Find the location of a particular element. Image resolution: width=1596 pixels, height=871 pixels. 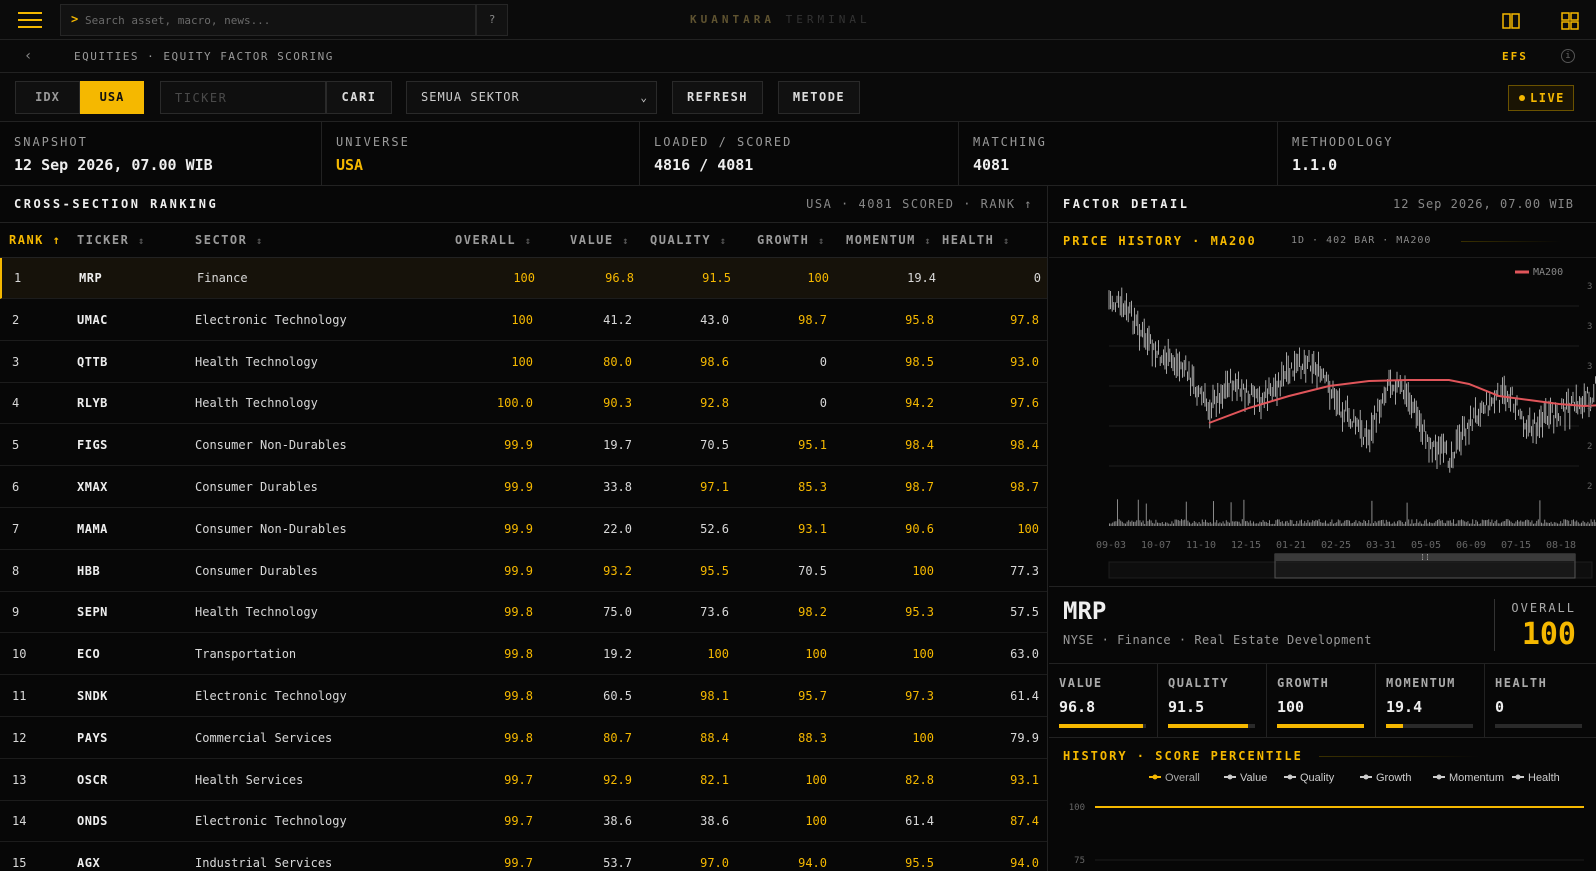

legend-item: Value is located at coordinates (1253, 778).